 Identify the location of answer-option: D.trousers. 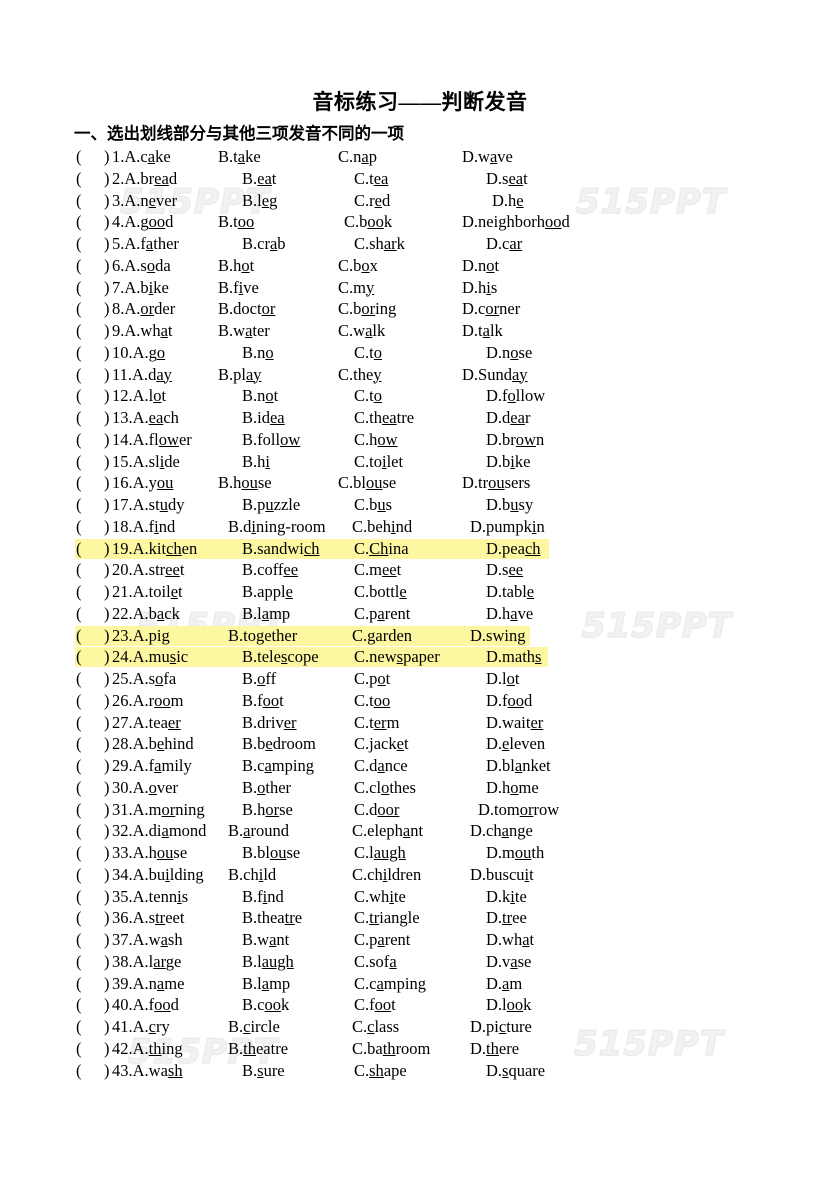
(496, 483).